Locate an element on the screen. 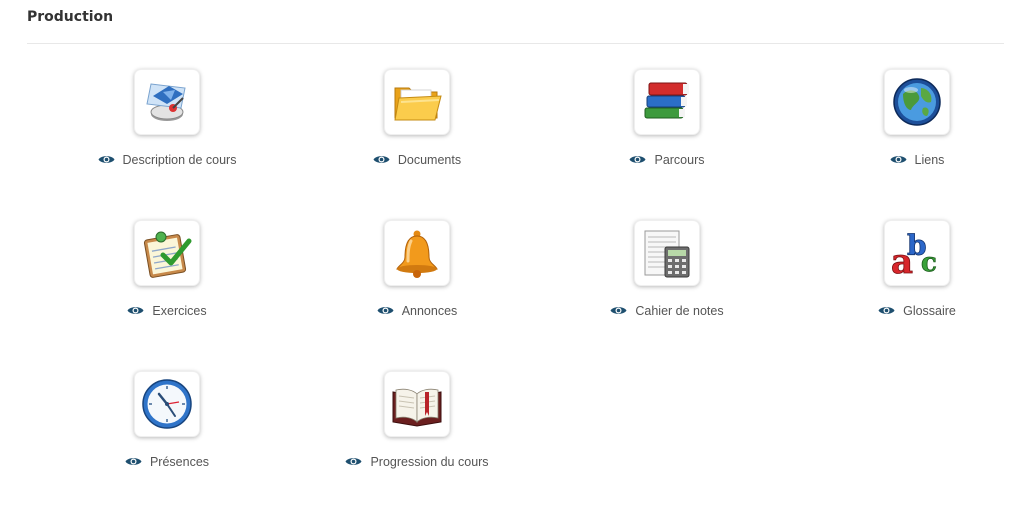 The image size is (1024, 517). tool-label-text: Description de cours is located at coordinates (179, 160).